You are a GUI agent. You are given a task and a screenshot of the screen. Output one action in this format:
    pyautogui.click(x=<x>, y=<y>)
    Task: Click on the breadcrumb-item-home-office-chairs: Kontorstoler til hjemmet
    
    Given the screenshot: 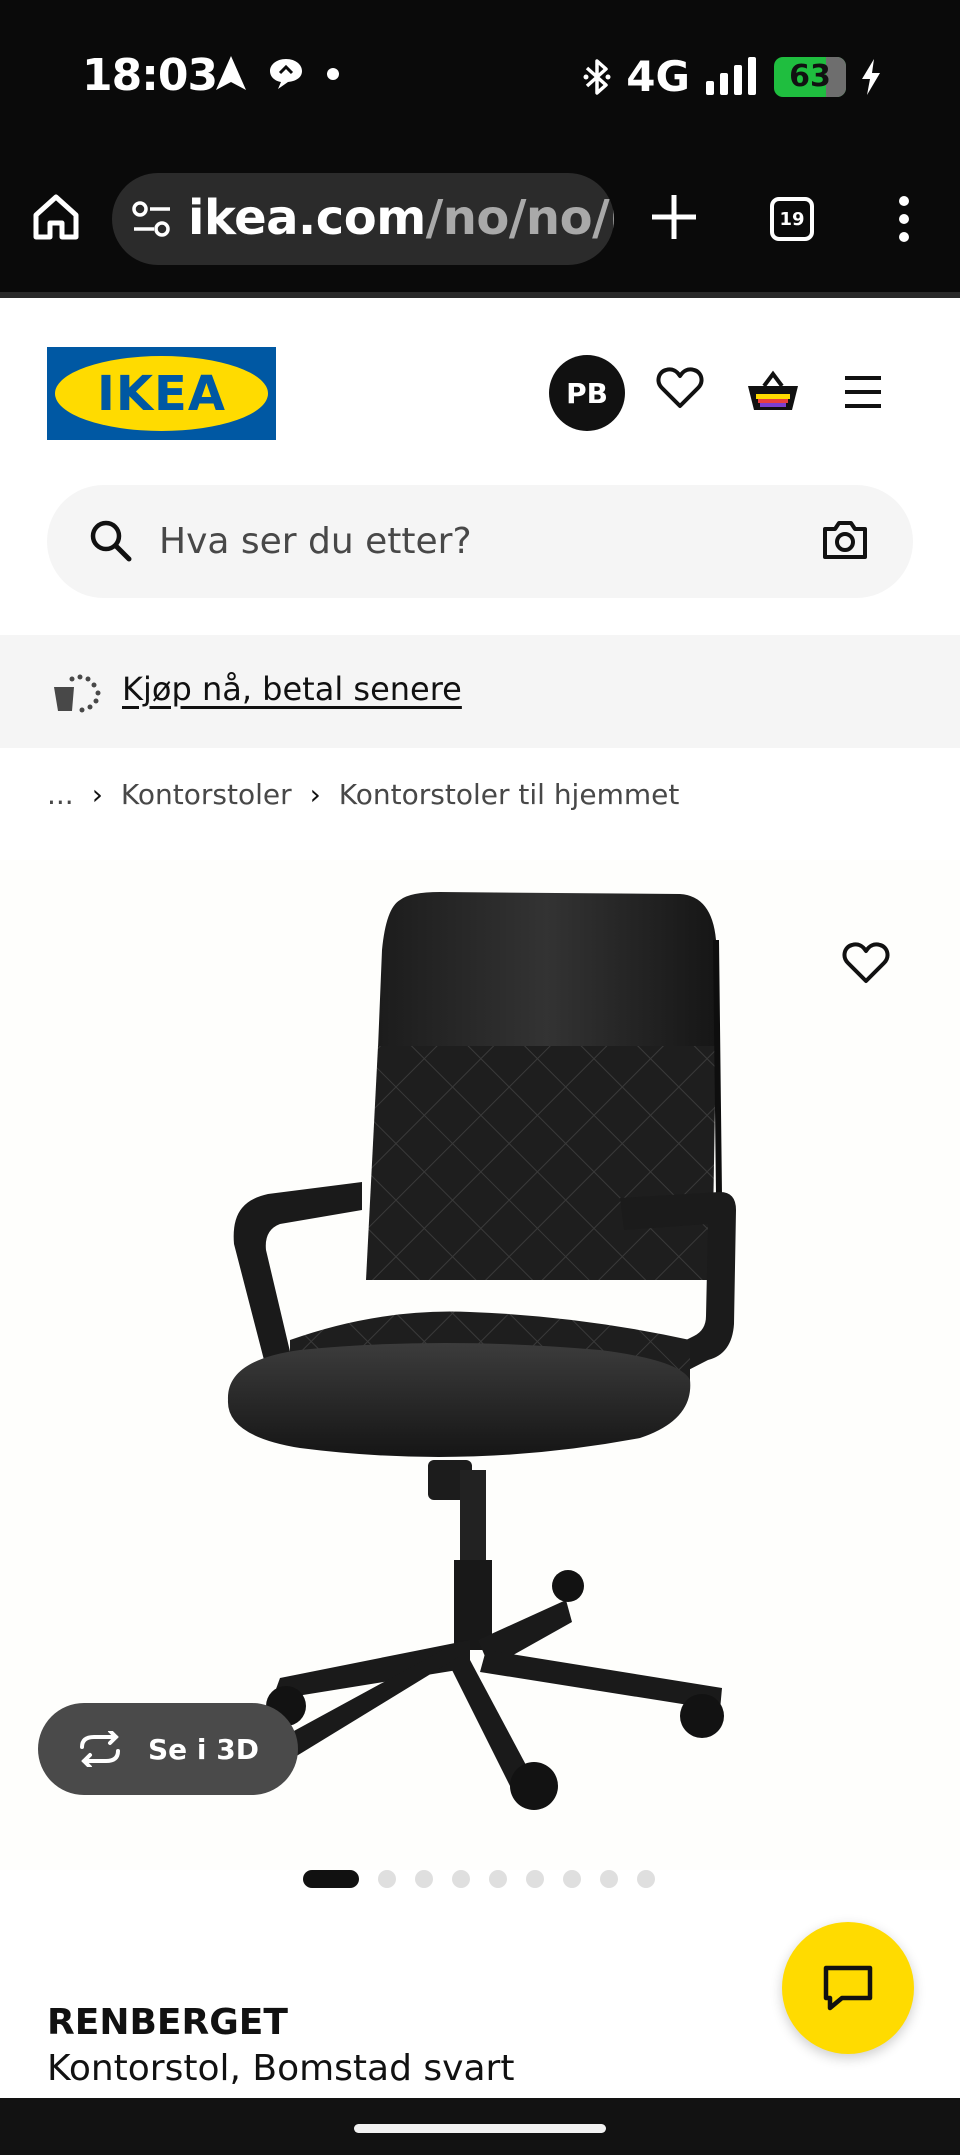 What is the action you would take?
    pyautogui.click(x=509, y=794)
    